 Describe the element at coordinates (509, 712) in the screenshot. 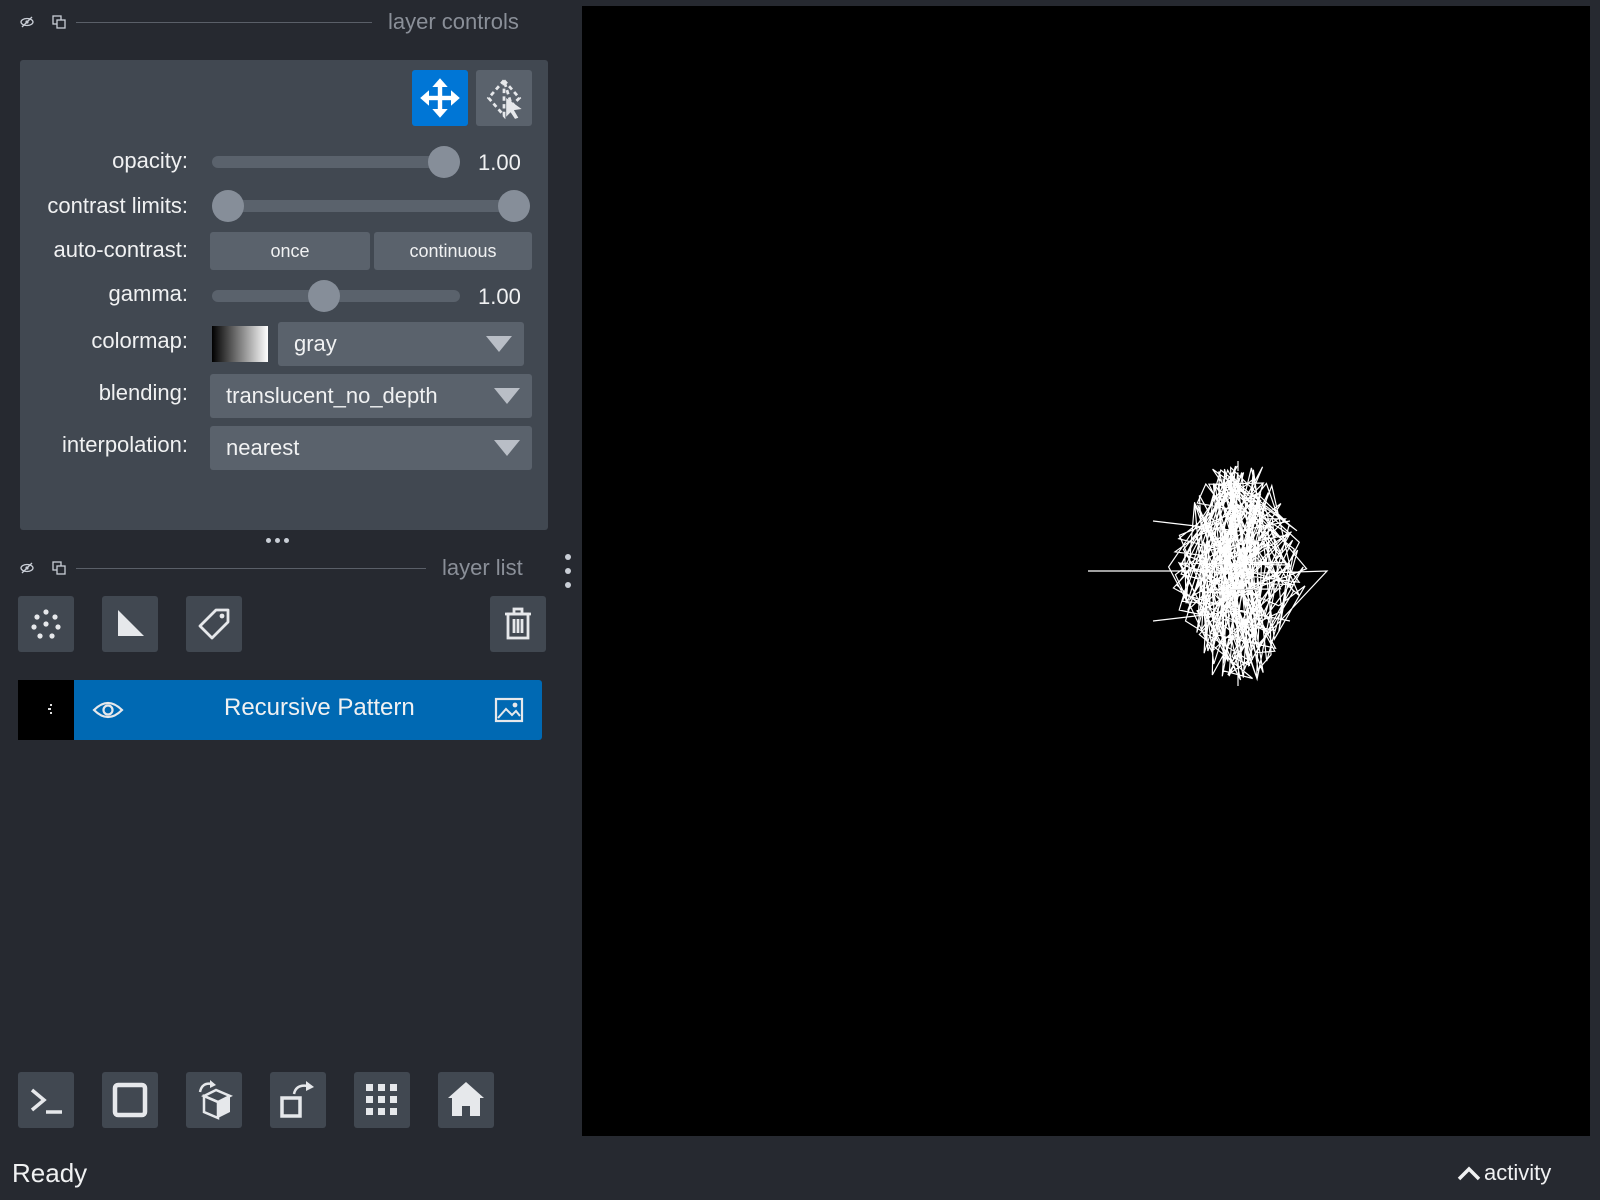

I see `image-icon` at that location.